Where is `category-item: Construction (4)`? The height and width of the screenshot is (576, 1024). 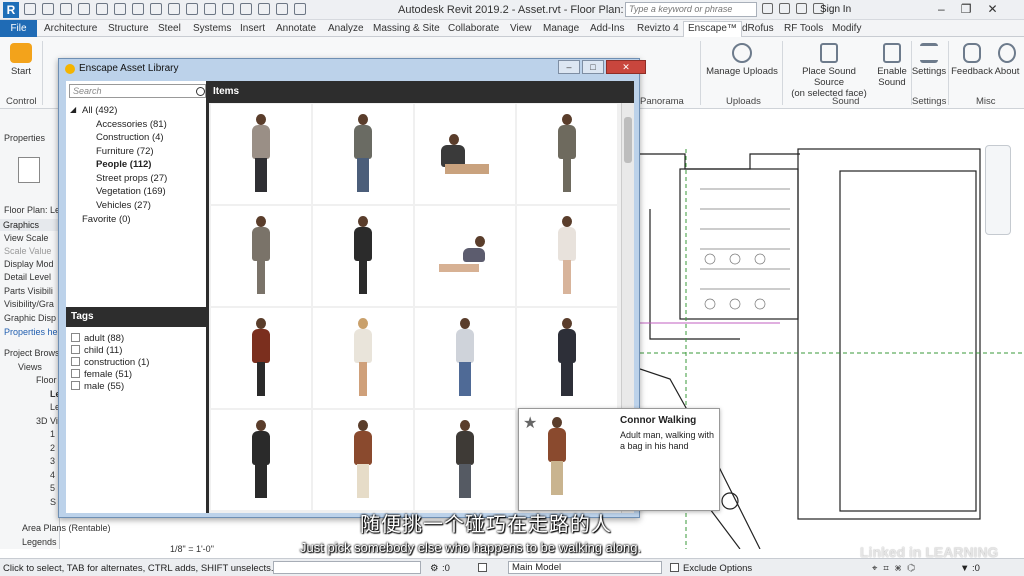
category-item: Construction (4) is located at coordinates (130, 137).